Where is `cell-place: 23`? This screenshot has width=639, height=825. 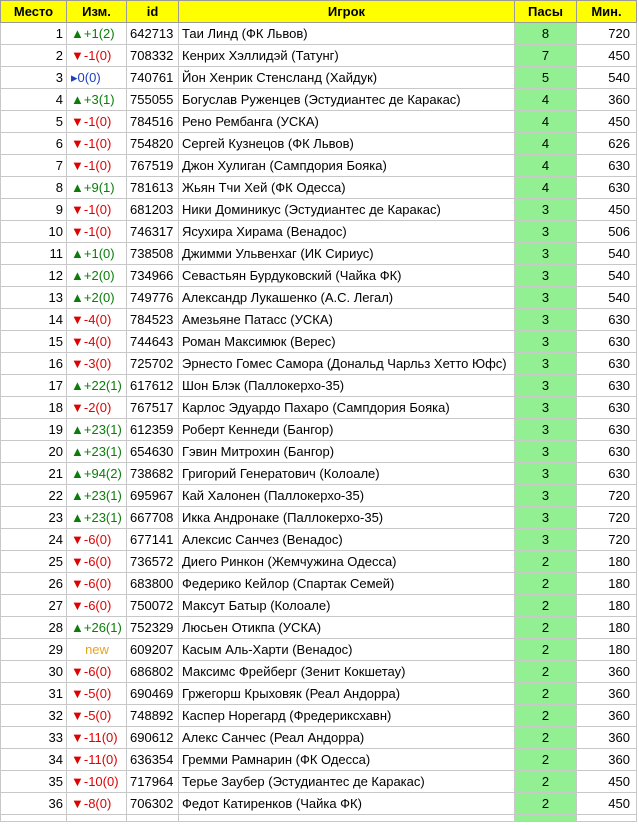
cell-place: 23 is located at coordinates (33, 517).